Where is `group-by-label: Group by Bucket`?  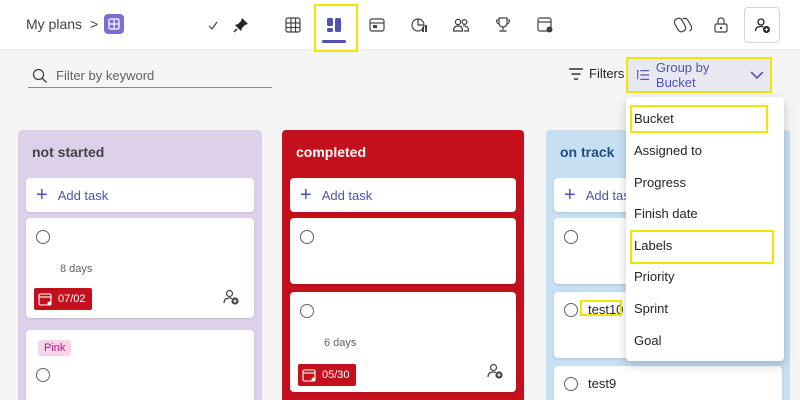
group-by-label: Group by Bucket is located at coordinates (682, 75).